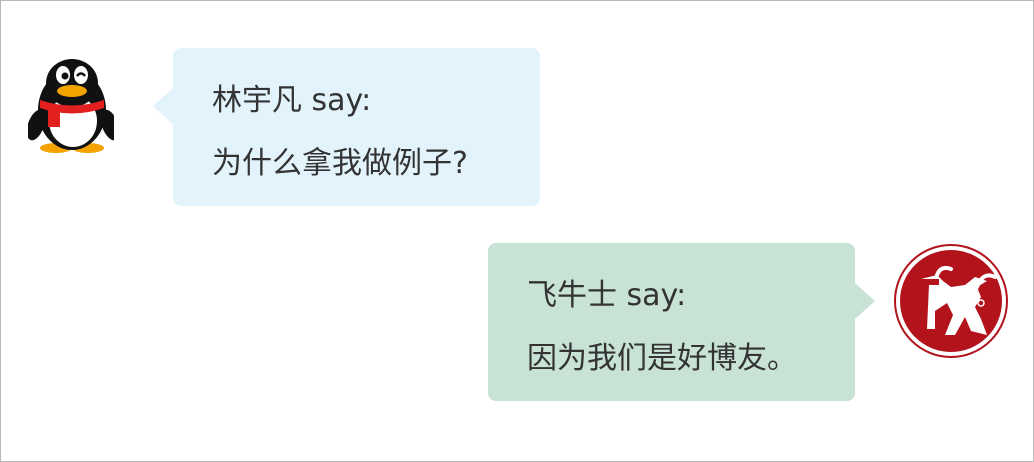 The image size is (1034, 462). I want to click on message-bubble-outgoing: 飞牛士 say: 因为我们是好博友。, so click(681, 322).